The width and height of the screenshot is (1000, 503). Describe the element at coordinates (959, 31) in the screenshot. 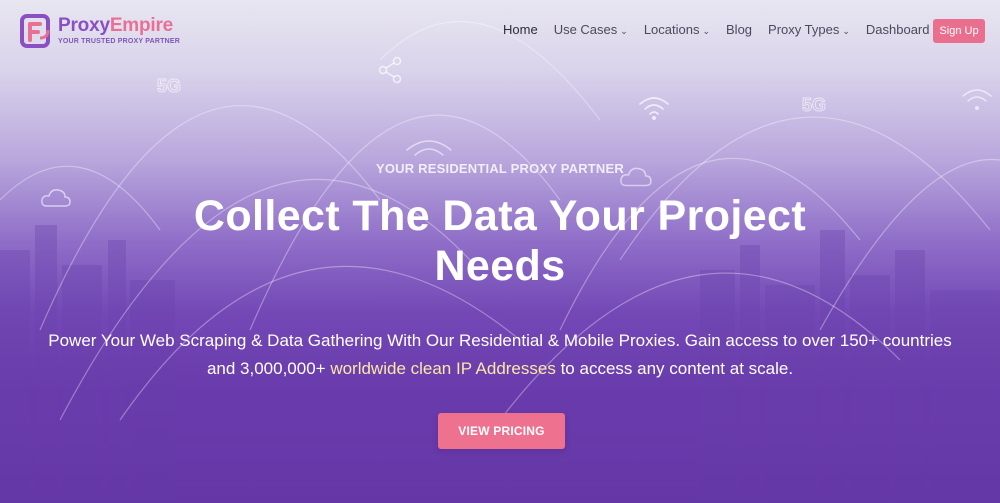

I see `signup-button: Sign Up` at that location.